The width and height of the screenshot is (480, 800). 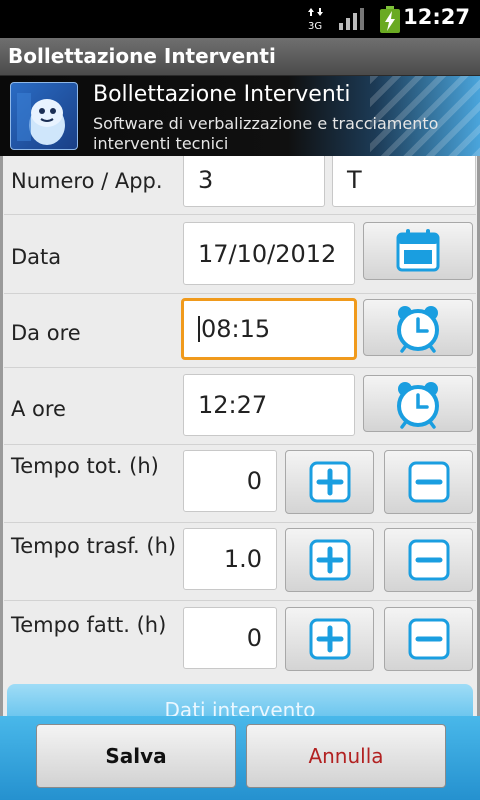 I want to click on da-ore-label: Da ore, so click(x=46, y=333).